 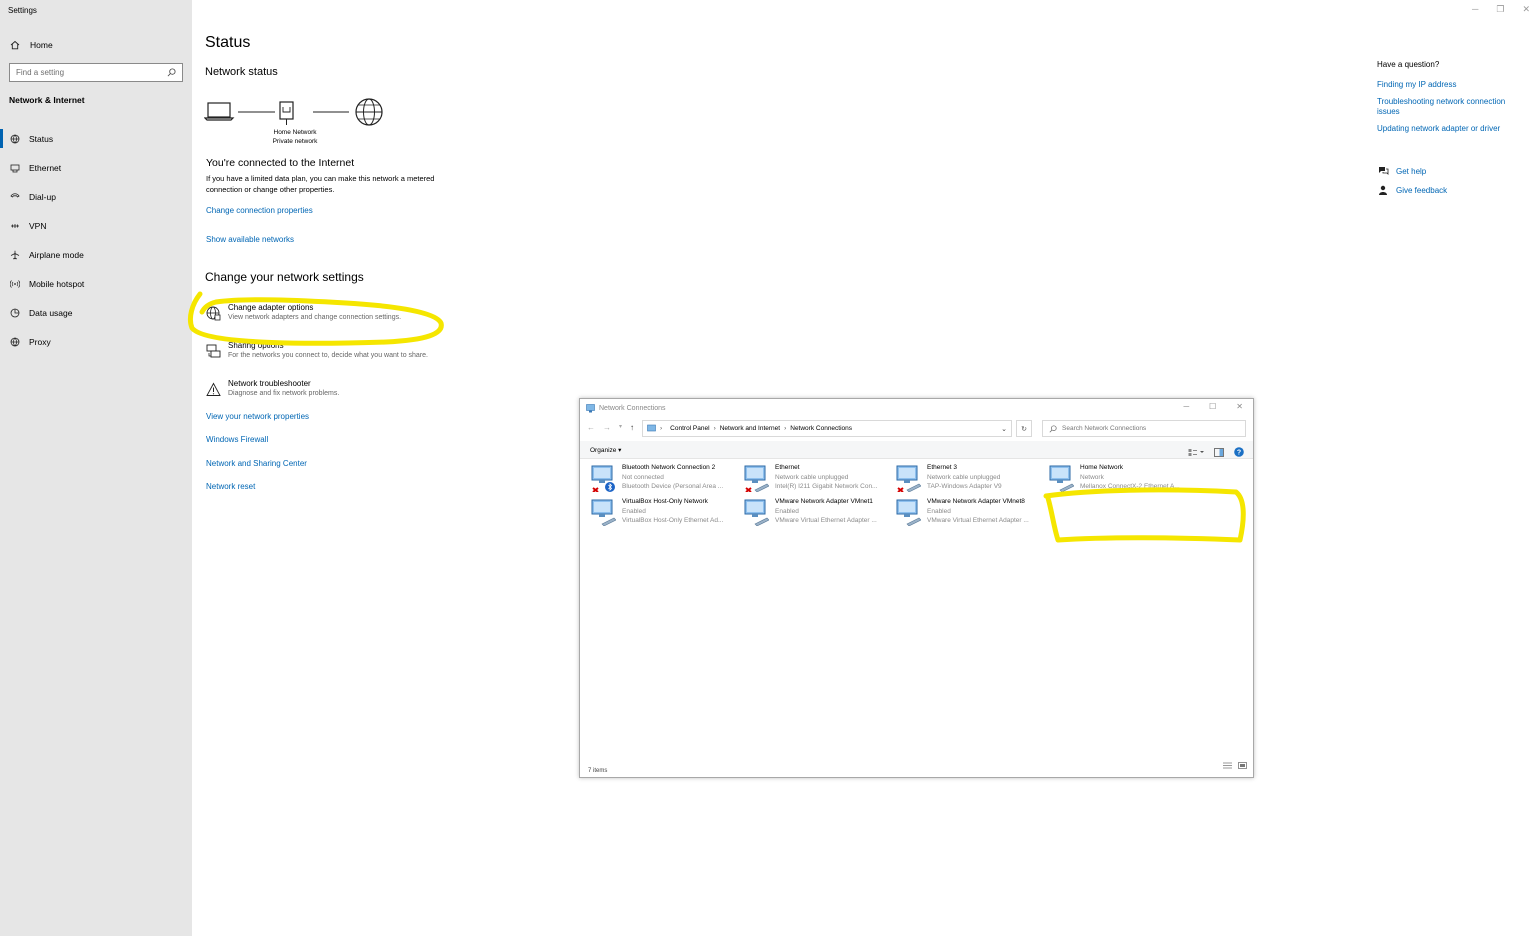 I want to click on address-dropdown-icon: ⌄, so click(x=1004, y=429).